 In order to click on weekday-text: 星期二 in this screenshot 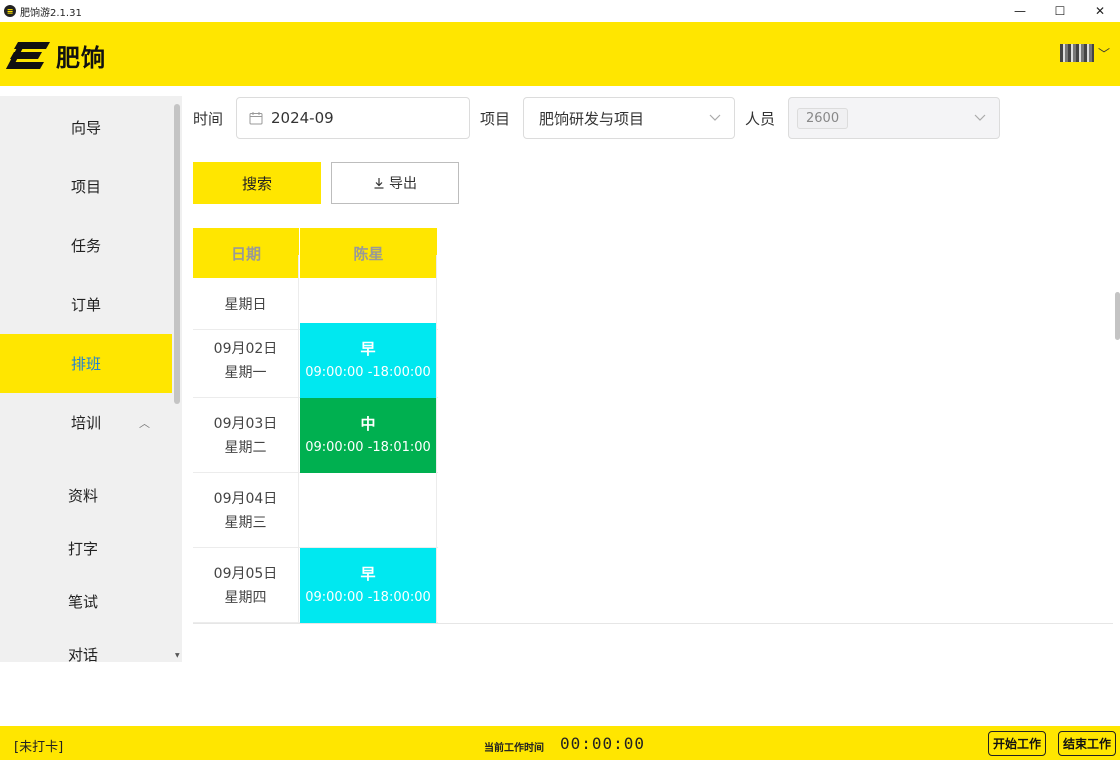, I will do `click(245, 447)`.